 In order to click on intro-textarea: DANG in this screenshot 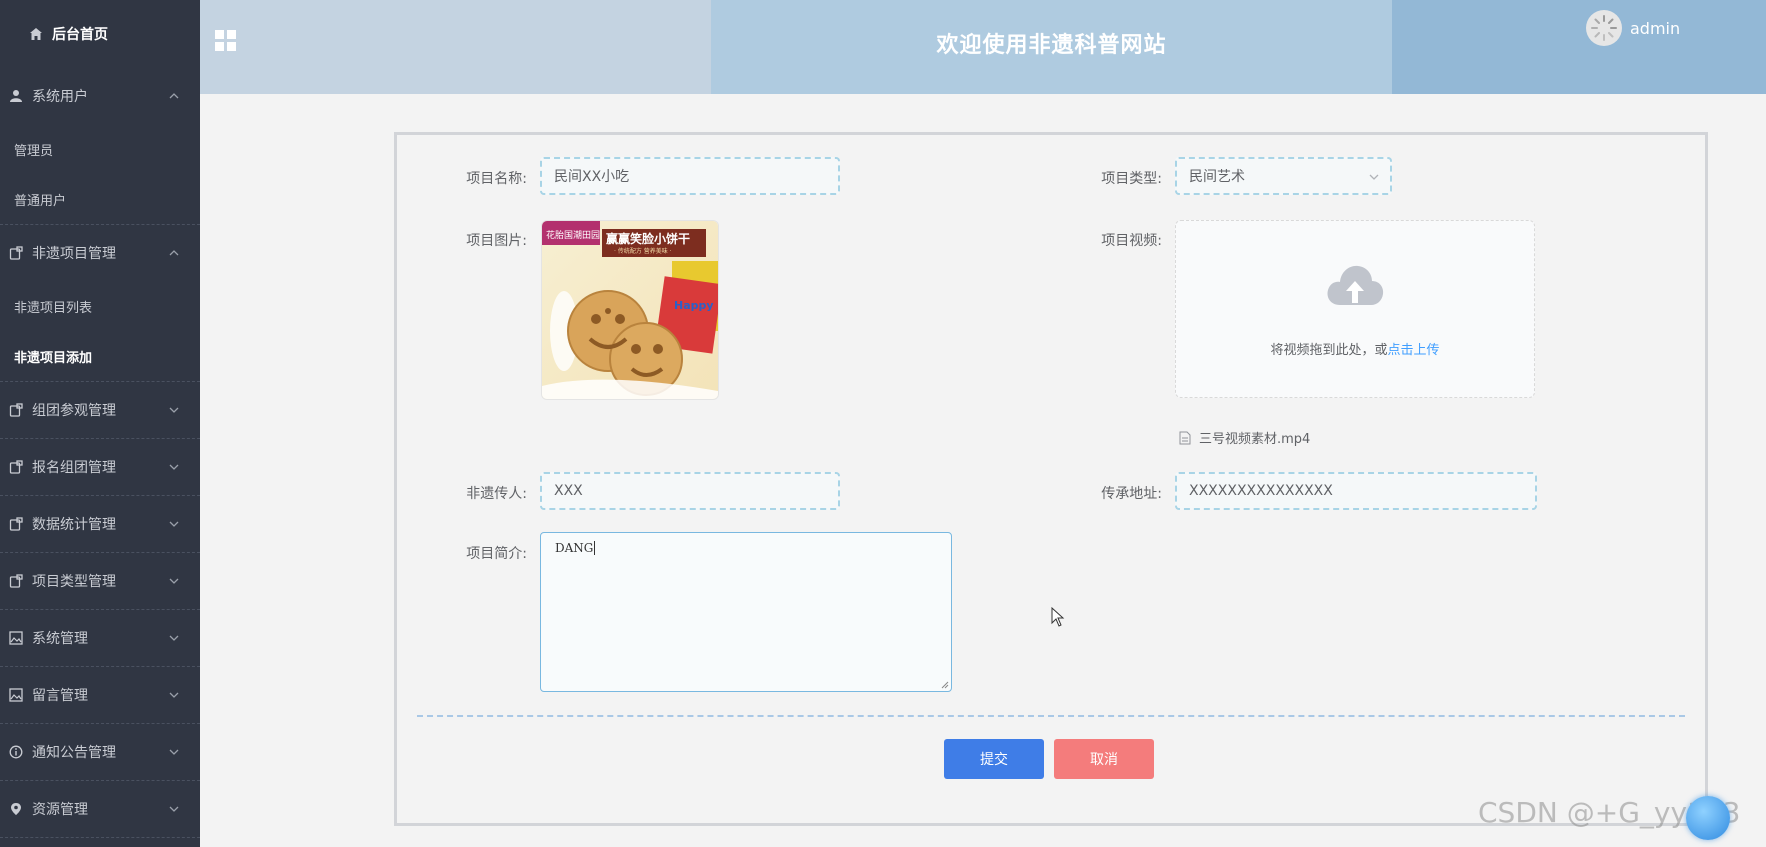, I will do `click(746, 612)`.